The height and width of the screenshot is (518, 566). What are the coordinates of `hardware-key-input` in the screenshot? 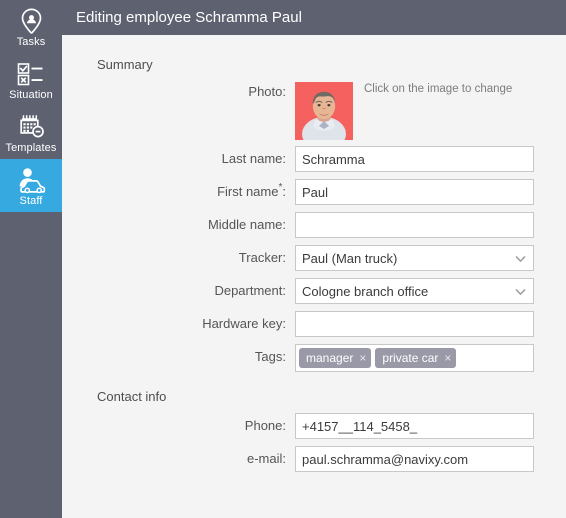 It's located at (414, 324).